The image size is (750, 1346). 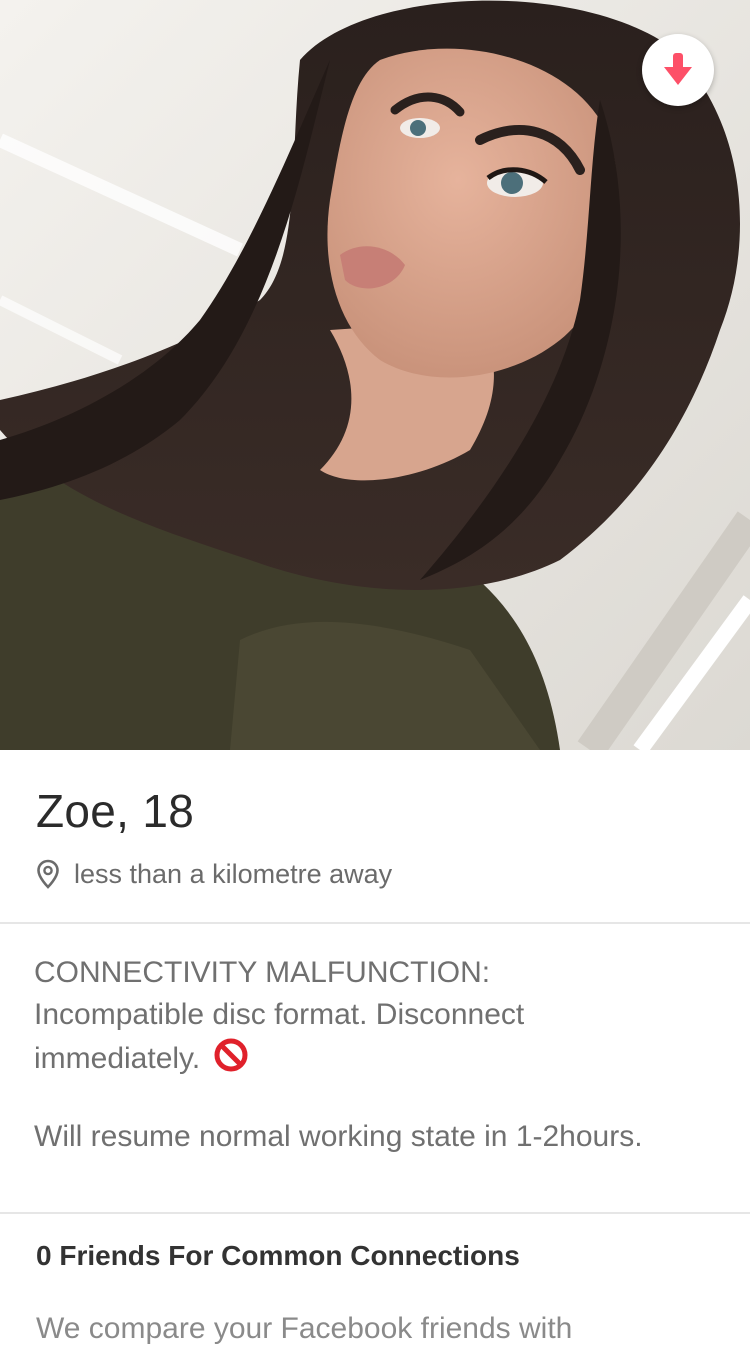 I want to click on bio-line: immediately., so click(x=141, y=1059).